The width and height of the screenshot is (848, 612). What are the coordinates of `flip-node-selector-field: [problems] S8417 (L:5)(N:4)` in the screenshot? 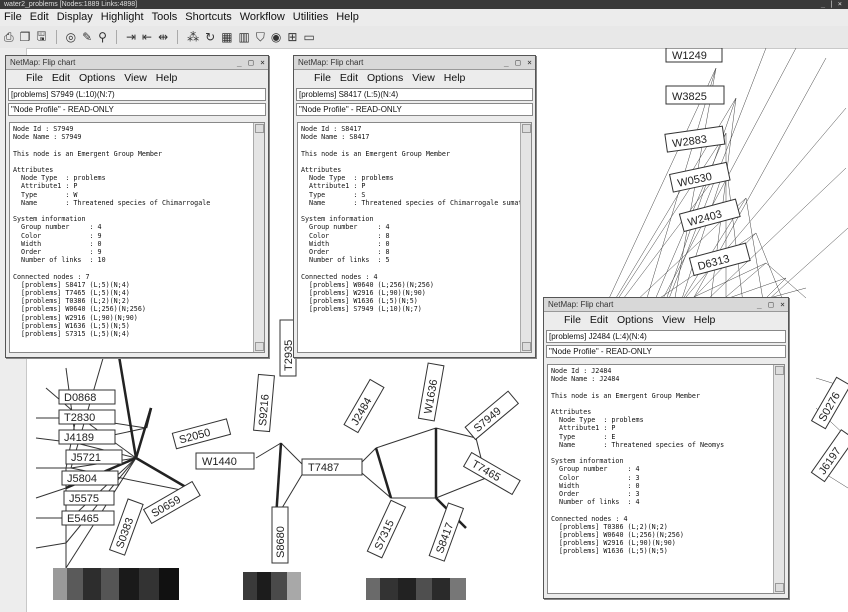 It's located at (414, 94).